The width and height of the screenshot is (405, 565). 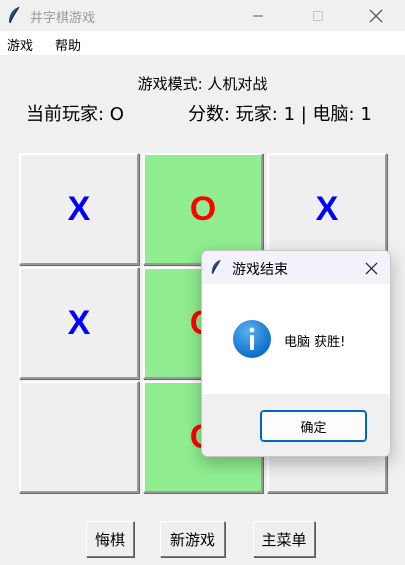 I want to click on dialog-title-bar: 游戏结束, so click(x=296, y=267).